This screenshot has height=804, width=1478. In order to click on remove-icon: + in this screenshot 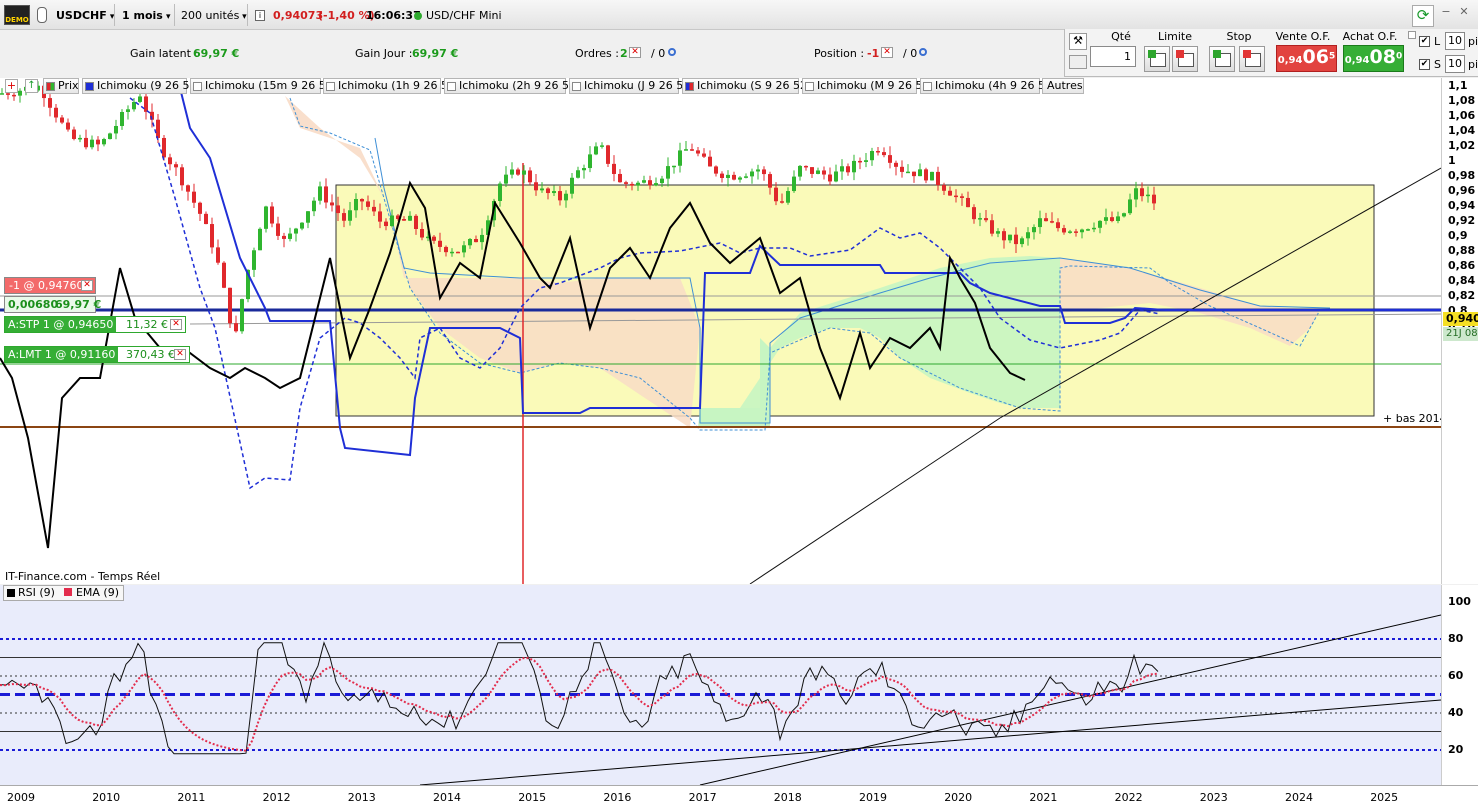, I will do `click(11, 86)`.